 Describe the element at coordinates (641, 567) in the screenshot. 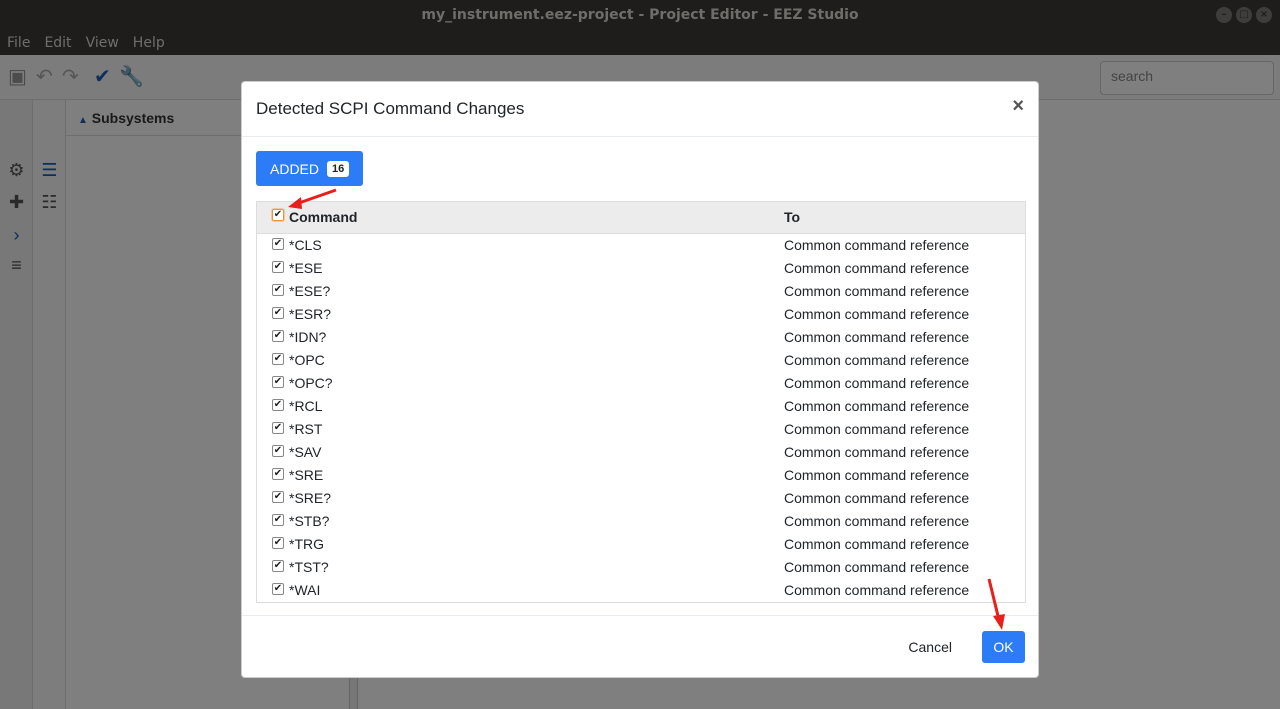

I see `table-row: ✔ *TST? Common command reference` at that location.